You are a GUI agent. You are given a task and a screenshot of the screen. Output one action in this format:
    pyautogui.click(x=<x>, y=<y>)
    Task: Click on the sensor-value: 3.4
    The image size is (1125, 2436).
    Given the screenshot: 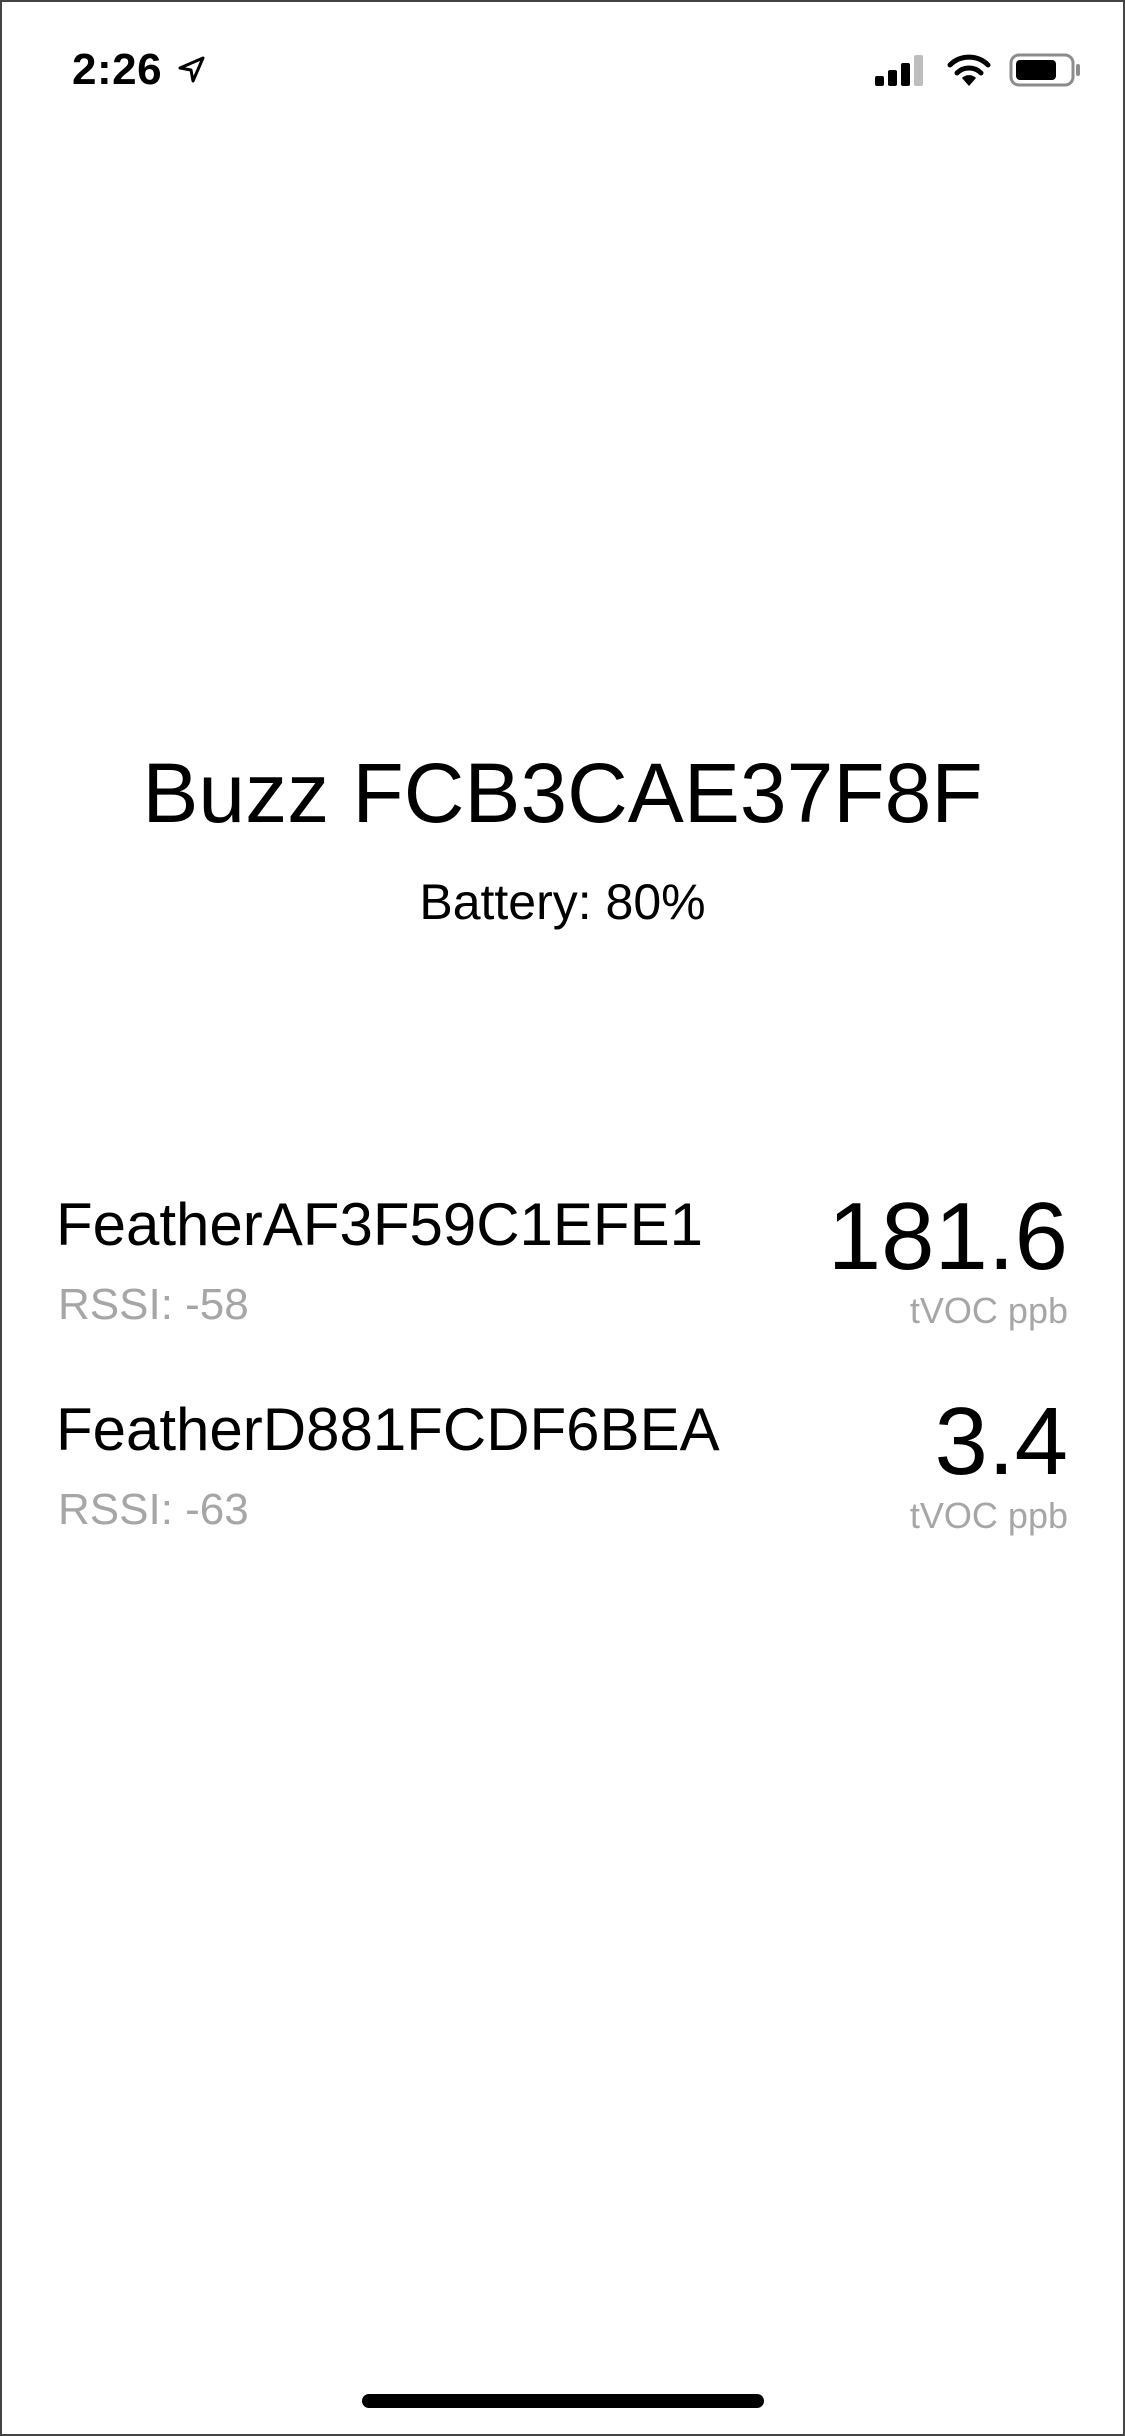 What is the action you would take?
    pyautogui.click(x=1001, y=1441)
    